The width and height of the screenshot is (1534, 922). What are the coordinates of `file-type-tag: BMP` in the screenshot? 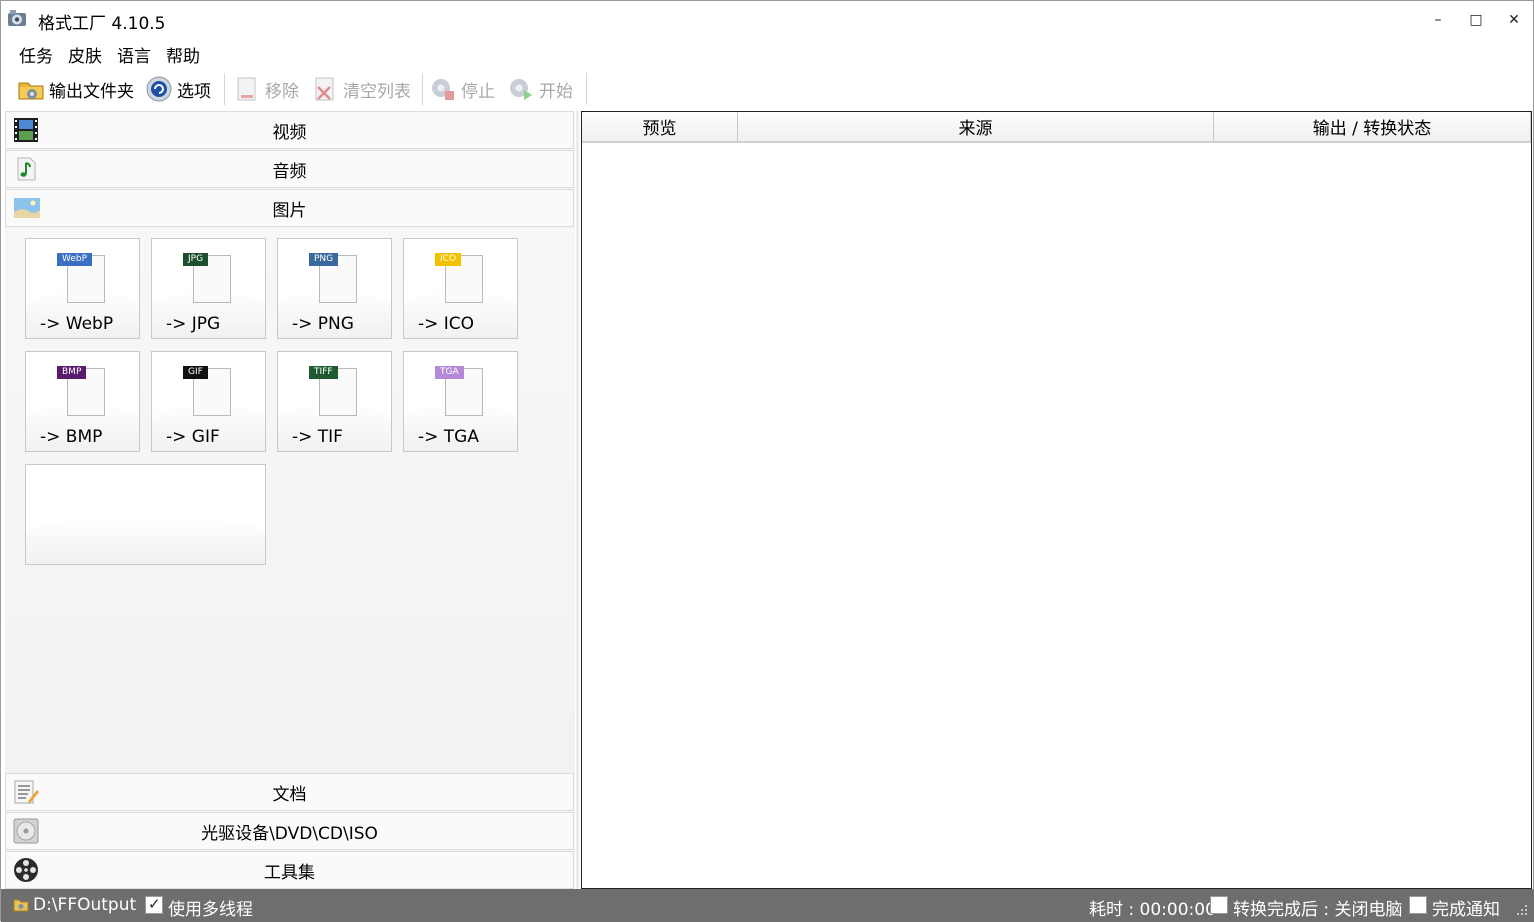 It's located at (72, 372).